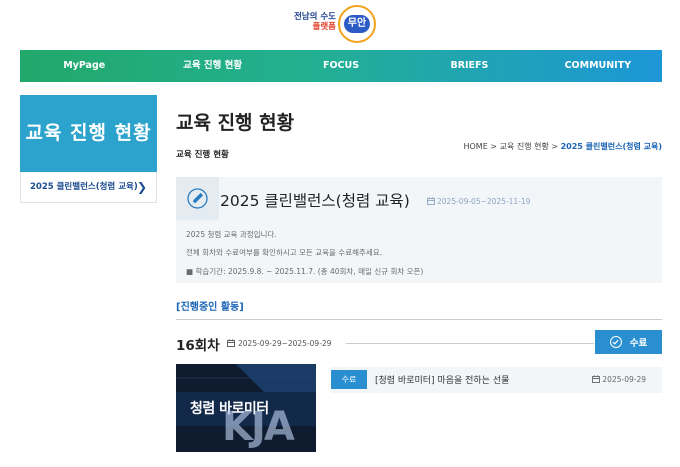 The height and width of the screenshot is (467, 680). I want to click on logo-emblem: 무안, so click(357, 24).